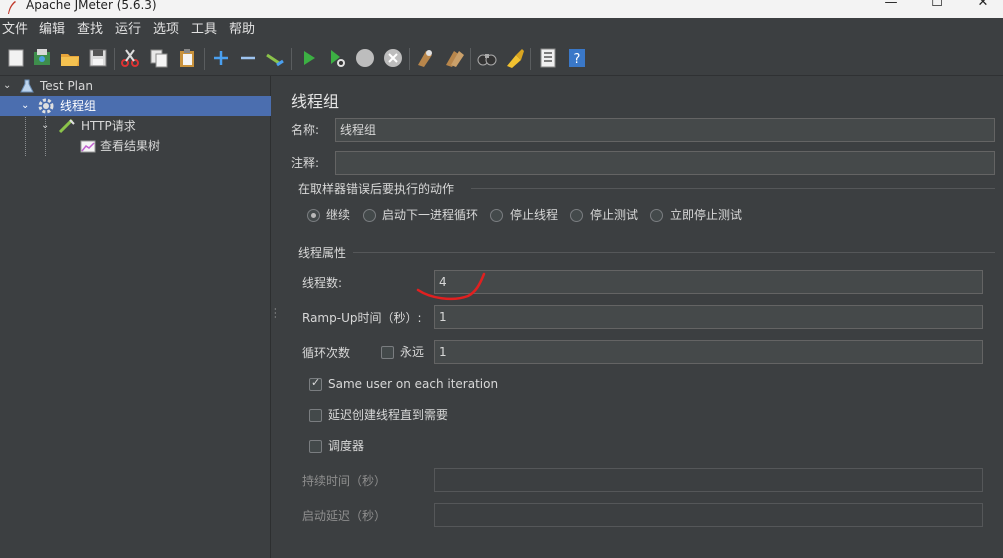  Describe the element at coordinates (706, 215) in the screenshot. I see `radio-stop-test-now-label: 立即停止测试` at that location.